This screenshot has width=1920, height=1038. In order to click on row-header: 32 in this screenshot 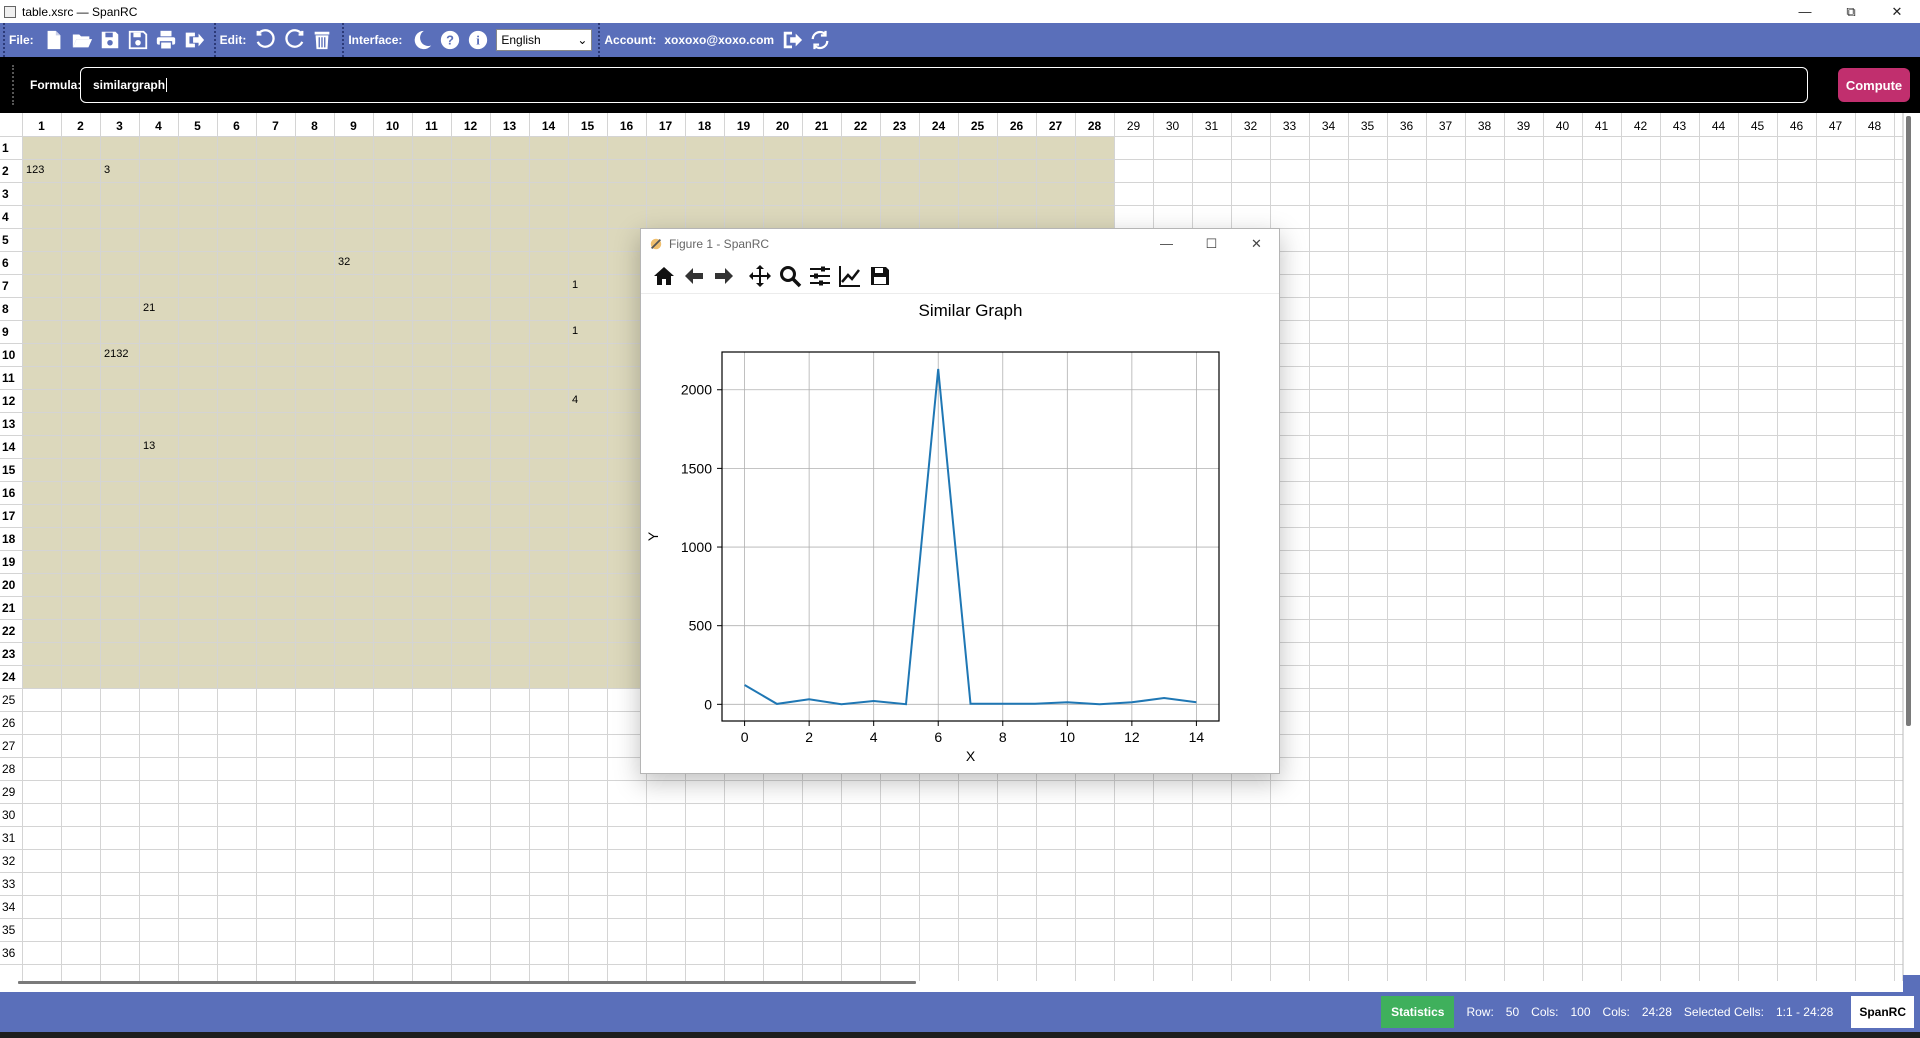, I will do `click(11, 861)`.